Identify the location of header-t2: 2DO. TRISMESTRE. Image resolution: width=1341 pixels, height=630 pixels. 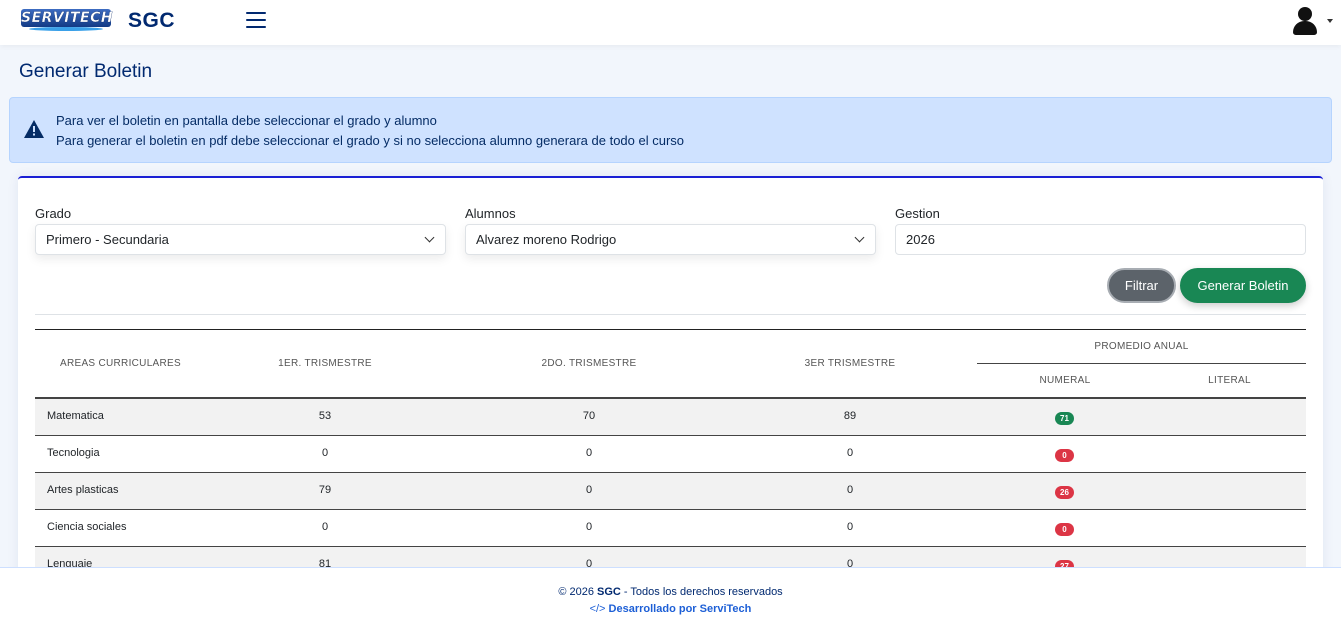
(589, 363).